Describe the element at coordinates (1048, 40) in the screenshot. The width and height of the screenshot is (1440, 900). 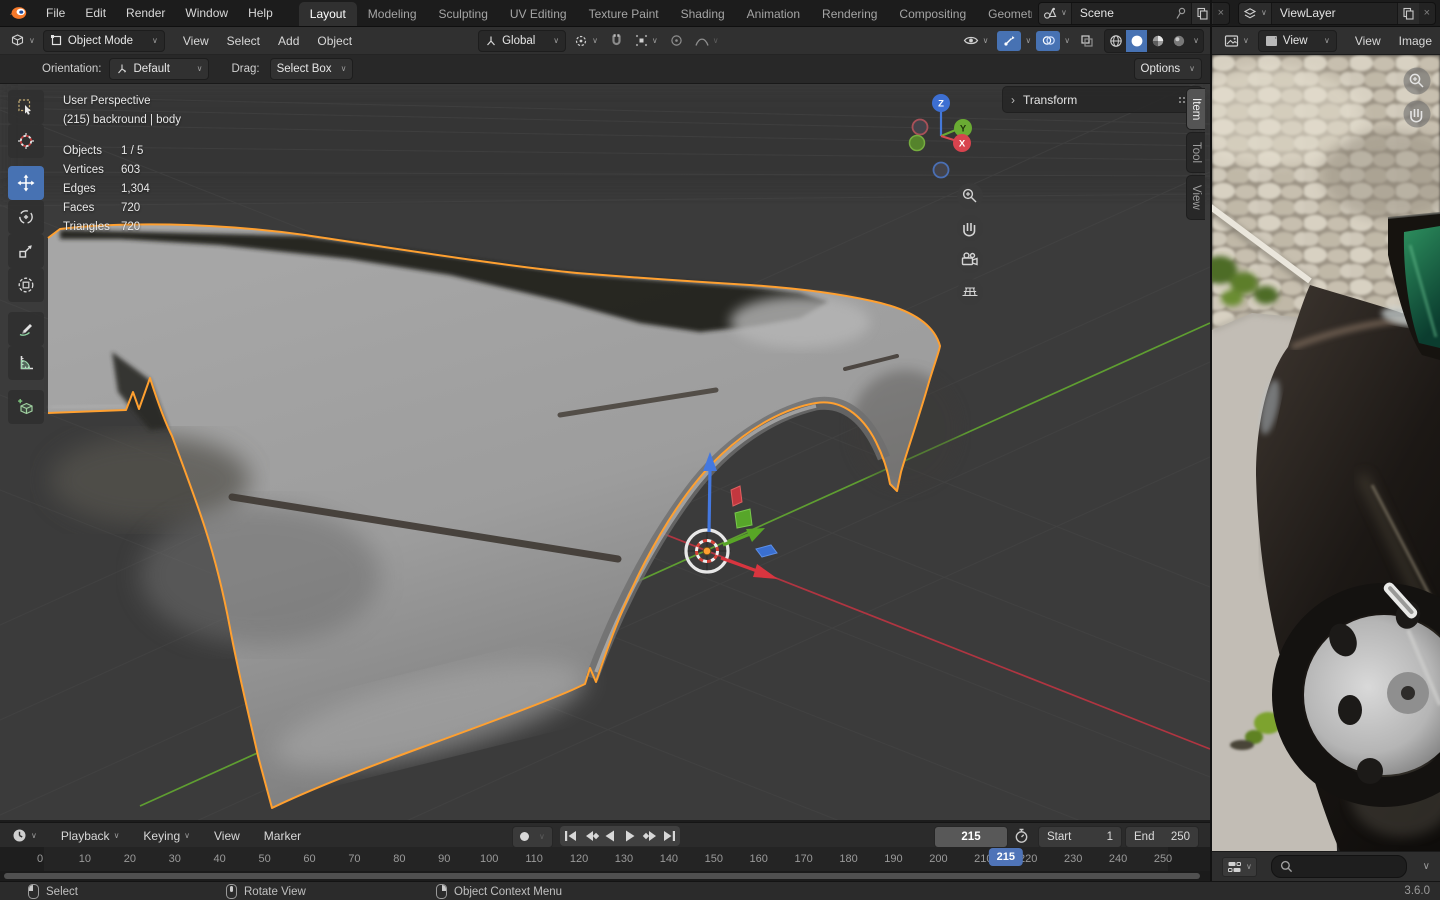
I see `show-overlays-toggle` at that location.